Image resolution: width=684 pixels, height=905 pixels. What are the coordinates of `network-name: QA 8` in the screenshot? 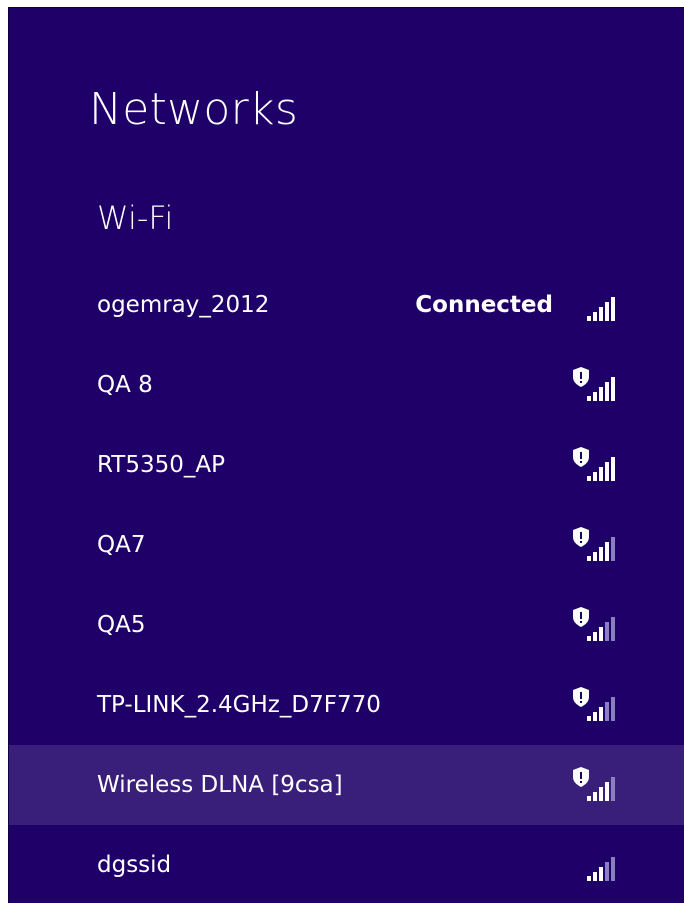 It's located at (125, 385).